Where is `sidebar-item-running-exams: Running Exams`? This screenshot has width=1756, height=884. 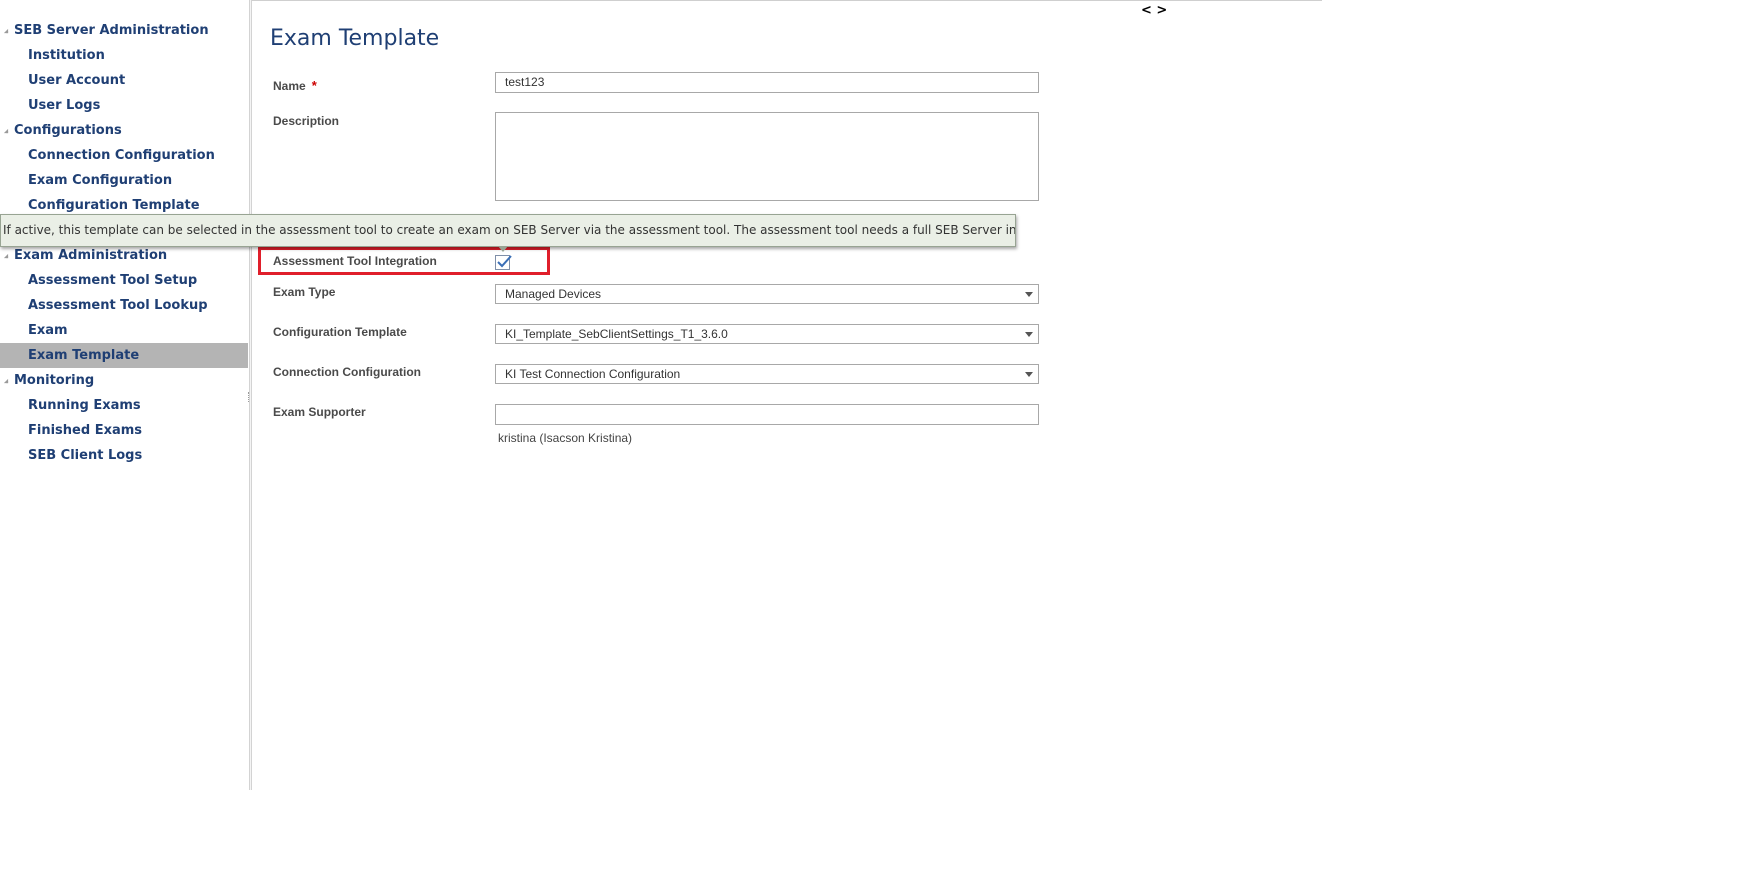
sidebar-item-running-exams: Running Exams is located at coordinates (124, 405).